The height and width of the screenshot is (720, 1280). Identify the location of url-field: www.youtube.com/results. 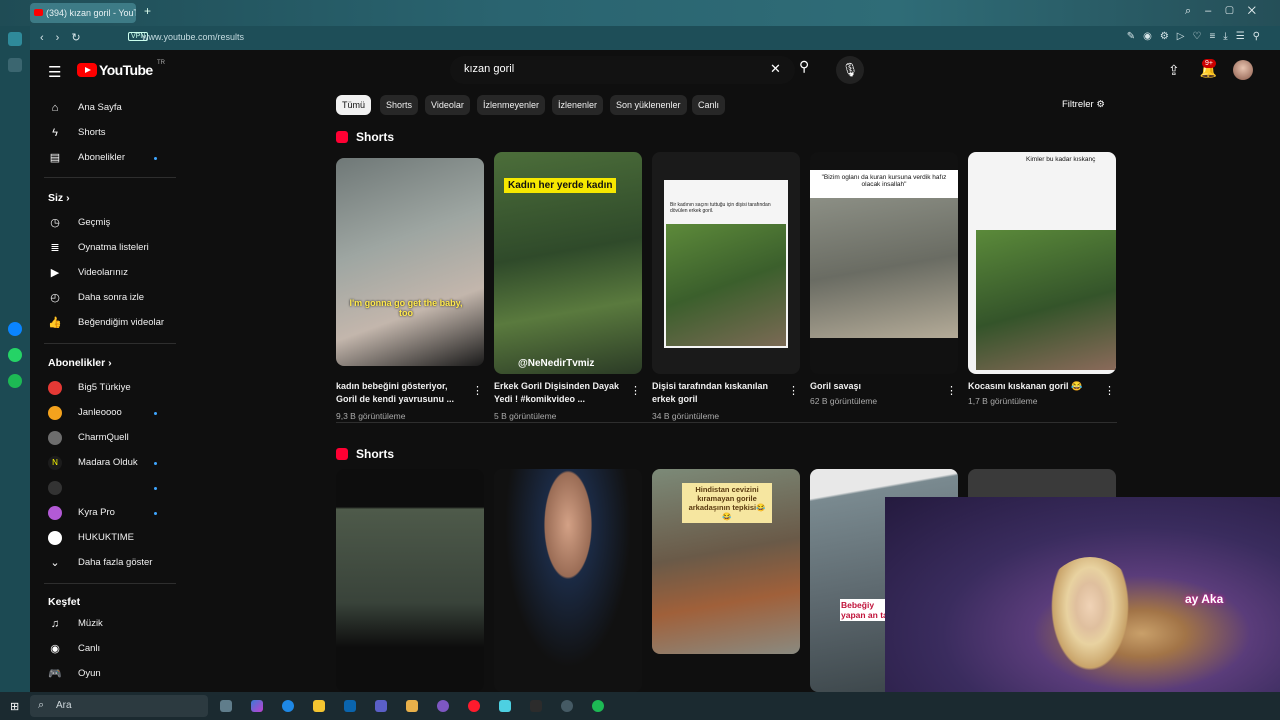
(193, 37).